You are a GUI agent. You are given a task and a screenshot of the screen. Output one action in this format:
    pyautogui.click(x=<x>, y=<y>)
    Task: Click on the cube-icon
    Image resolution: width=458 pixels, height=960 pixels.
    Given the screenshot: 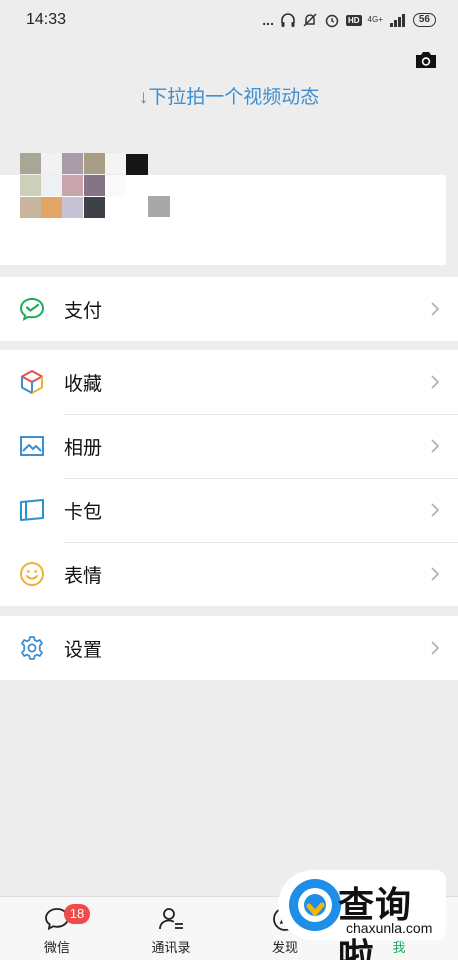 What is the action you would take?
    pyautogui.click(x=32, y=382)
    